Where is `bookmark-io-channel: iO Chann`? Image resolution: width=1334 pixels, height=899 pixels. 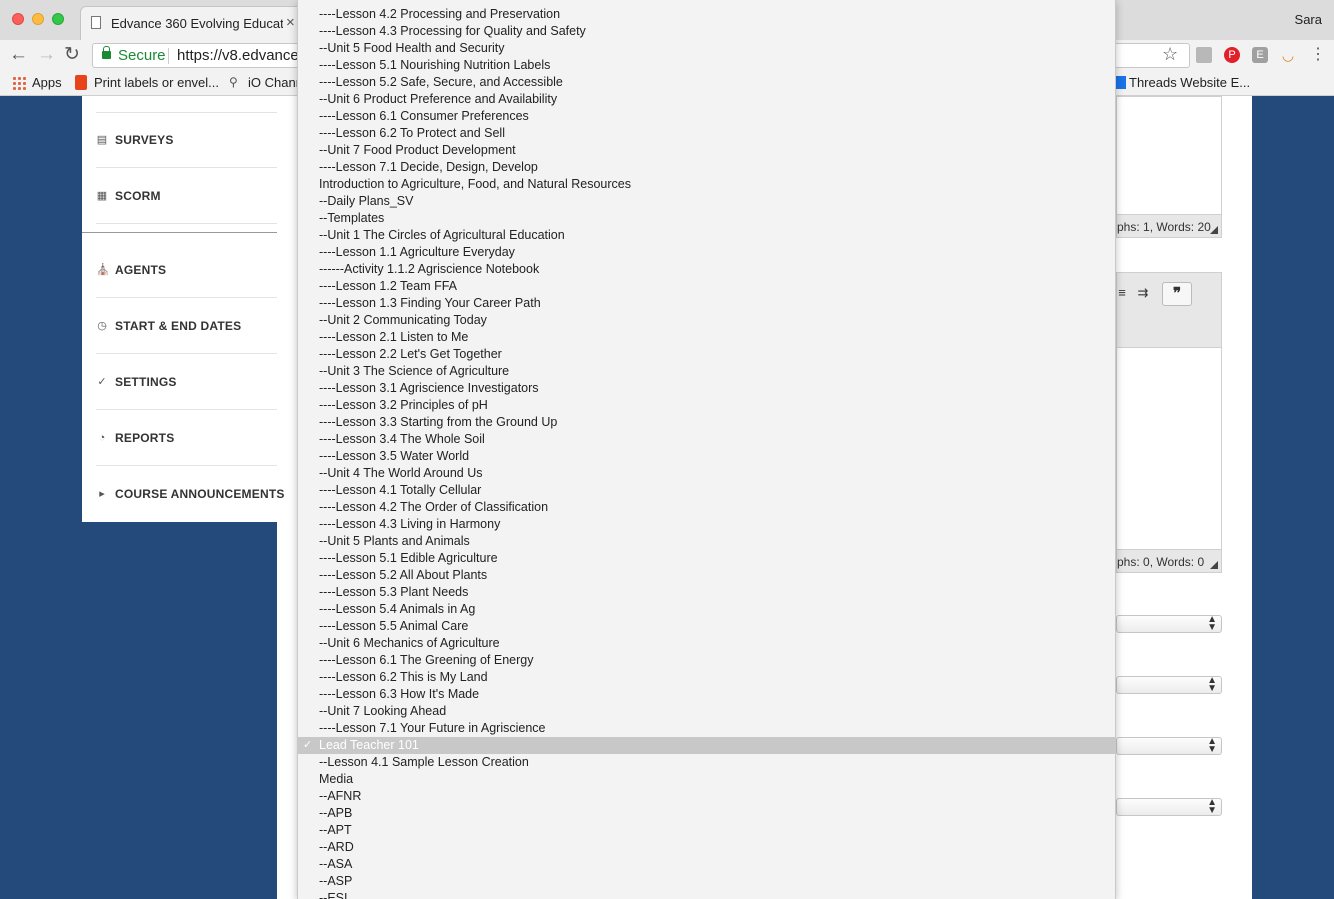 bookmark-io-channel: iO Chann is located at coordinates (275, 82).